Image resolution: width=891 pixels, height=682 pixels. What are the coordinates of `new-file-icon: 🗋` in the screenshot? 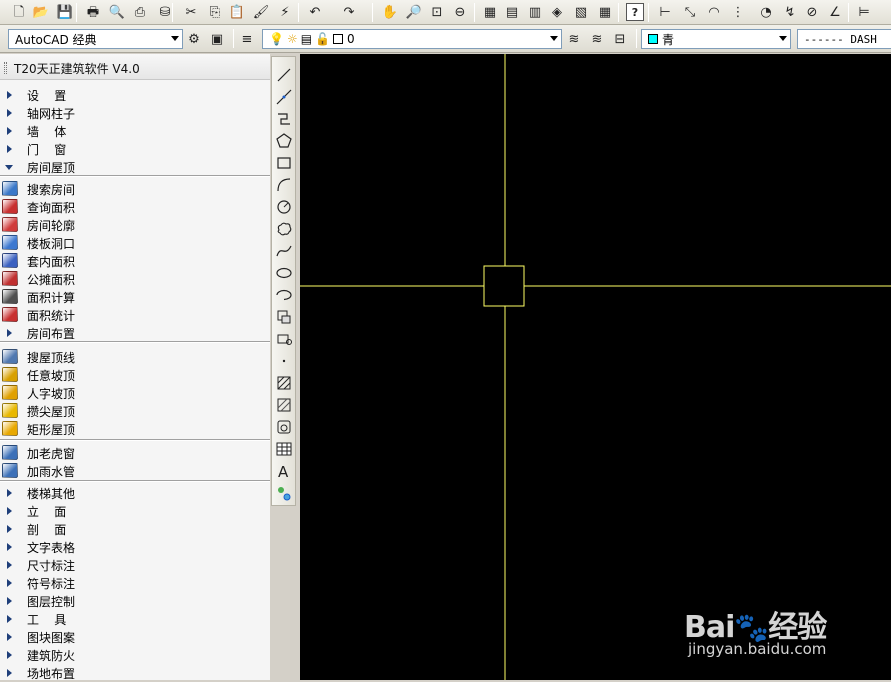 It's located at (19, 12).